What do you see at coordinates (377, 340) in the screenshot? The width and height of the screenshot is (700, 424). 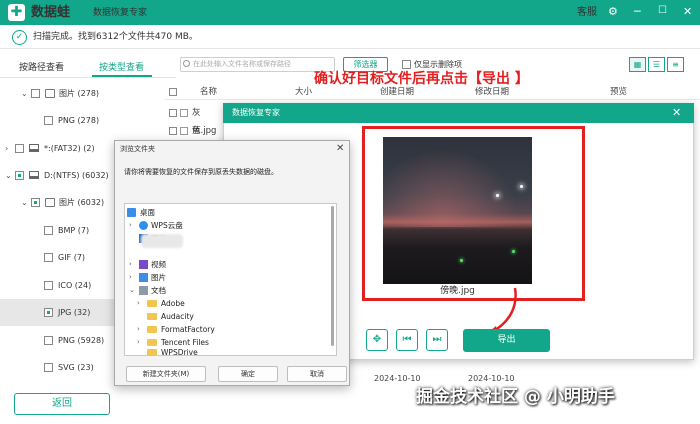 I see `fit-to-view-icon: ✥` at bounding box center [377, 340].